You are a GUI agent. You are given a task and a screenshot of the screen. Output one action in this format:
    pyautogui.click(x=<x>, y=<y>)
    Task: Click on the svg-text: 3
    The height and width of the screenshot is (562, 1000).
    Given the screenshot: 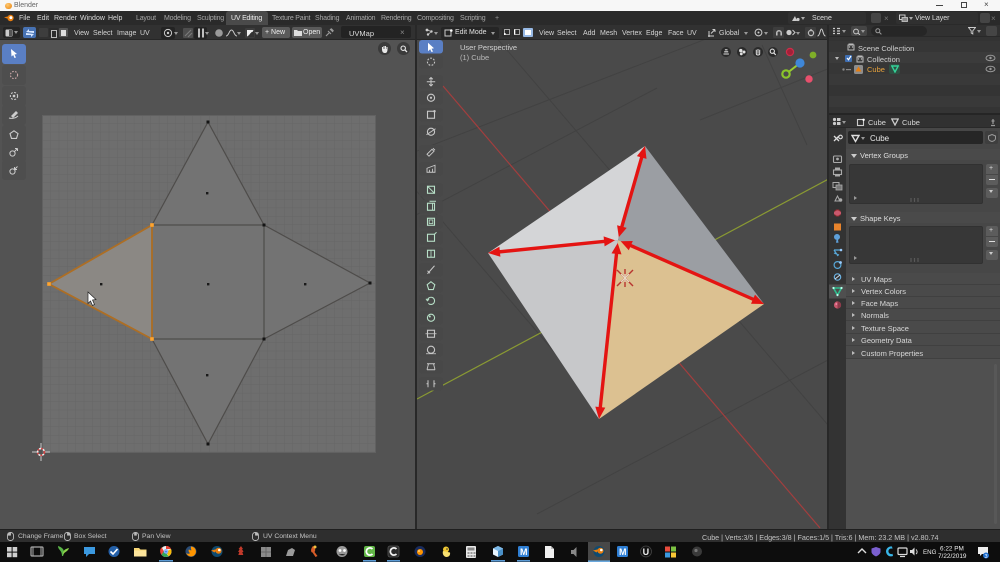 What is the action you would take?
    pyautogui.click(x=986, y=557)
    